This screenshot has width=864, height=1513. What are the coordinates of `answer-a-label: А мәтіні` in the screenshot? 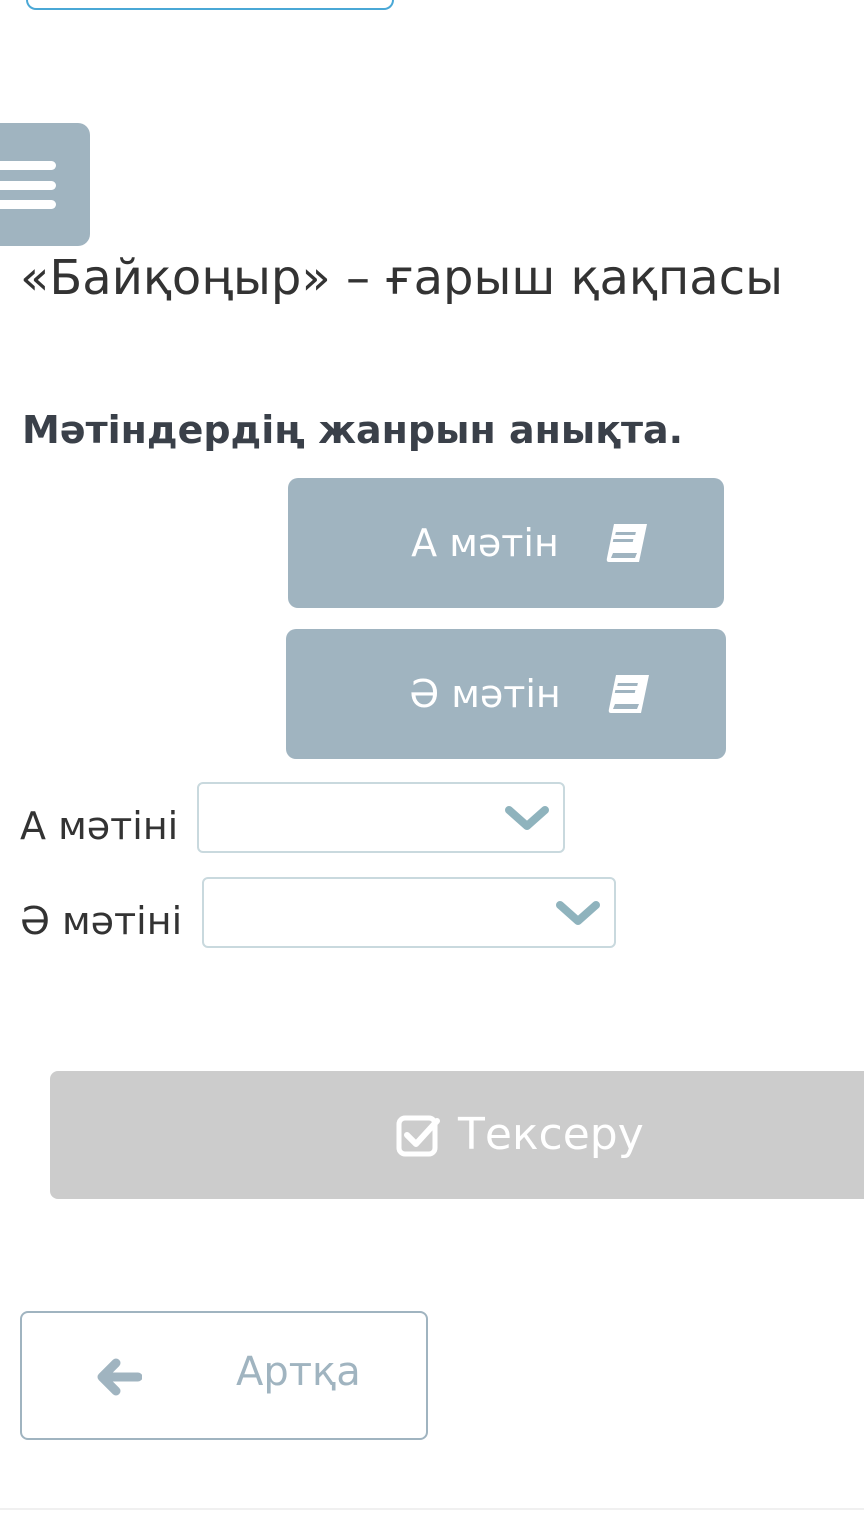 It's located at (99, 826).